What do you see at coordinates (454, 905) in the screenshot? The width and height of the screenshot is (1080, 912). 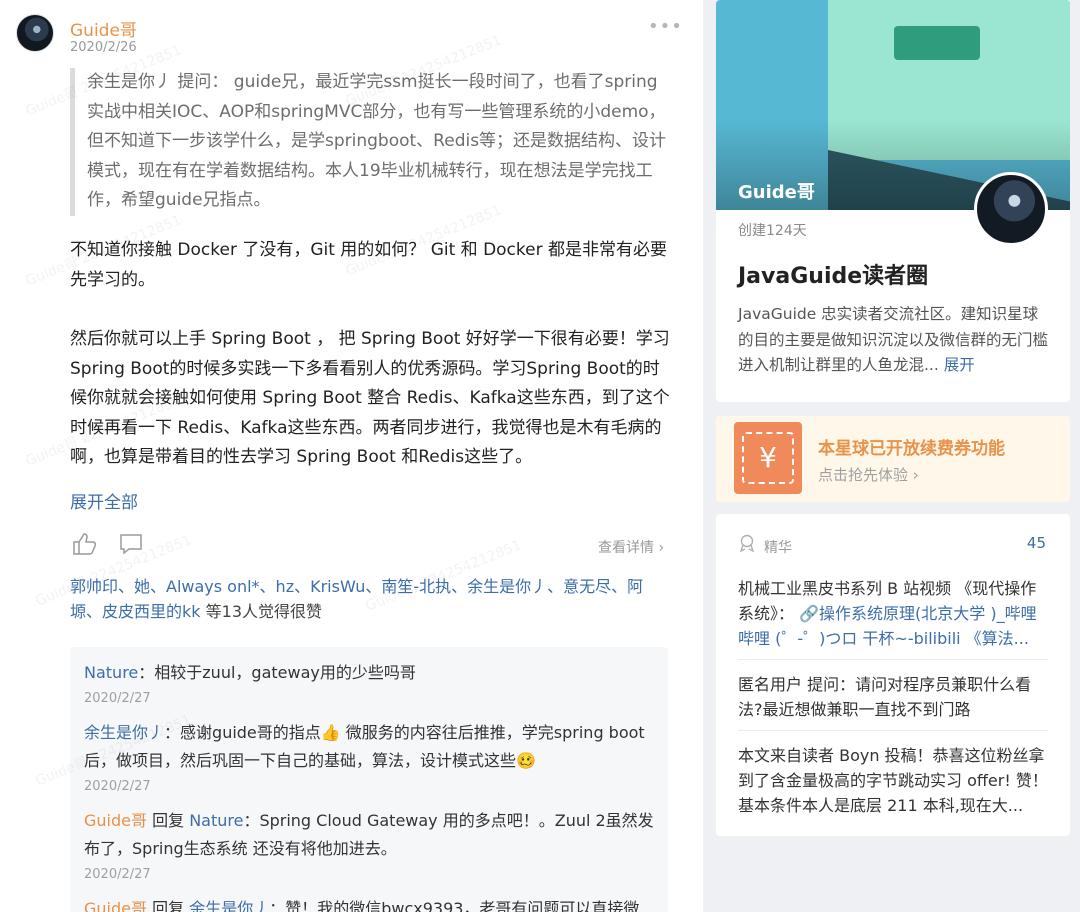 I see `comment-text: ：赞！我的微信bwcx9393，老哥有问题可以直接微` at bounding box center [454, 905].